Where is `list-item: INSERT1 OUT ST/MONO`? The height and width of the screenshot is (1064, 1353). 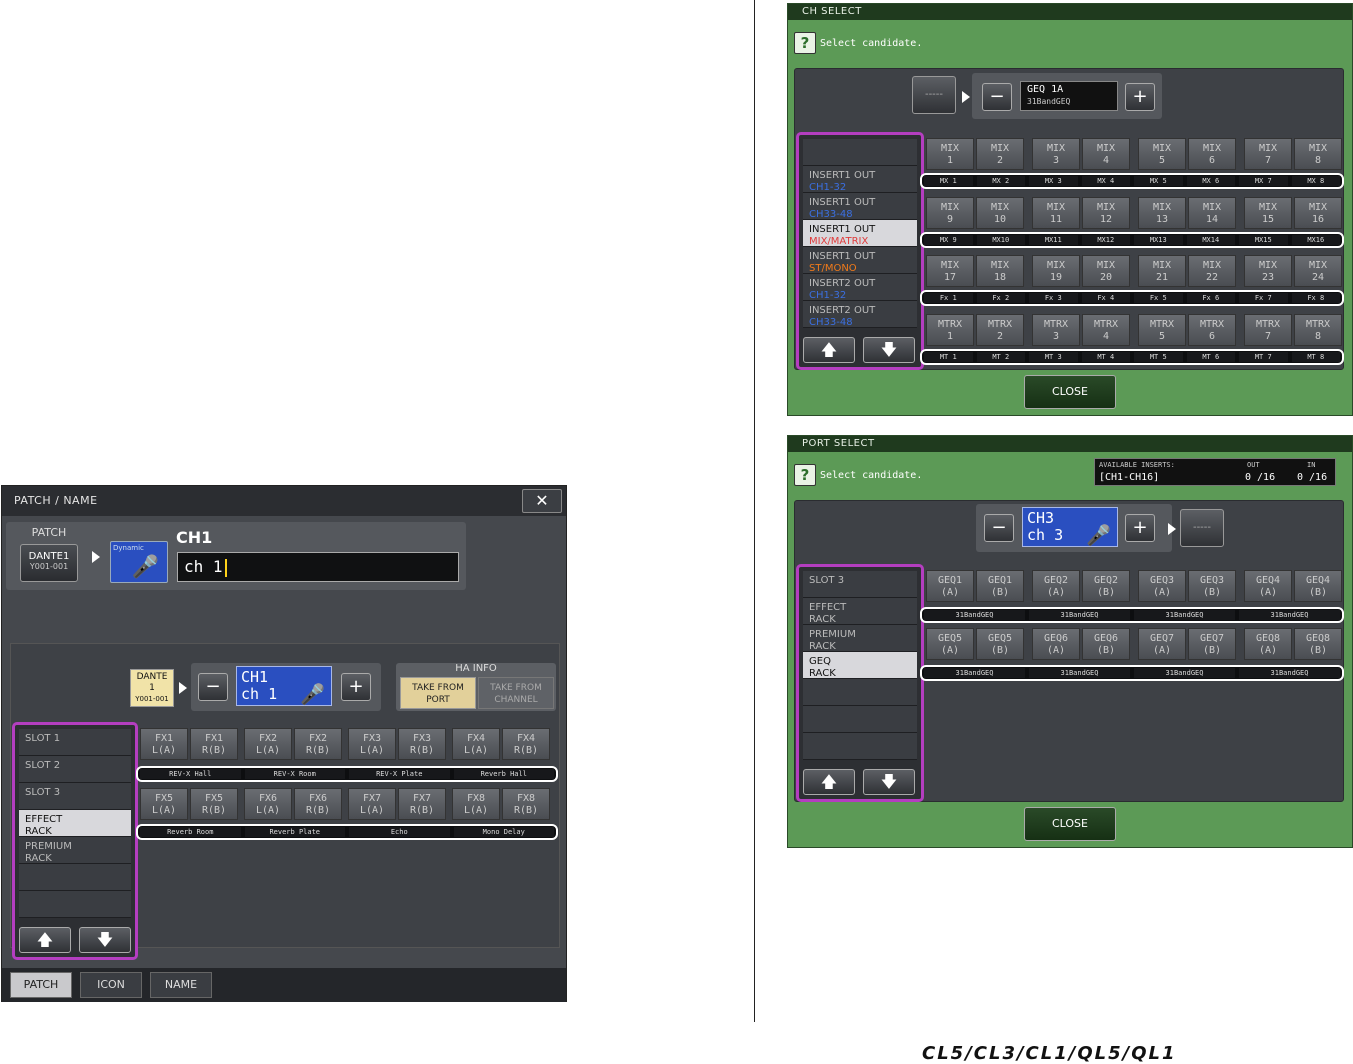
list-item: INSERT1 OUT ST/MONO is located at coordinates (860, 260).